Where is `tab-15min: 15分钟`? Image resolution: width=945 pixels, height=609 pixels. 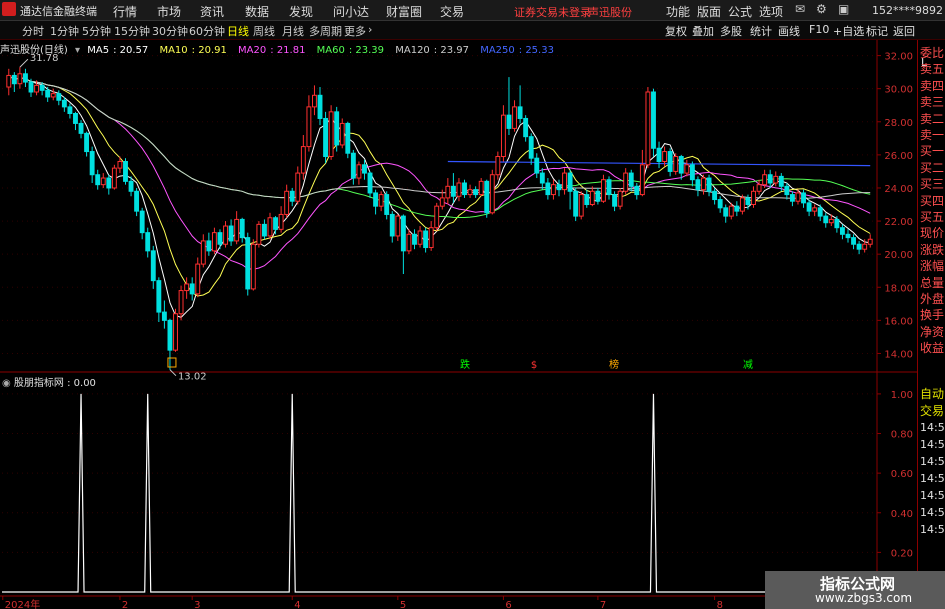 tab-15min: 15分钟 is located at coordinates (132, 31).